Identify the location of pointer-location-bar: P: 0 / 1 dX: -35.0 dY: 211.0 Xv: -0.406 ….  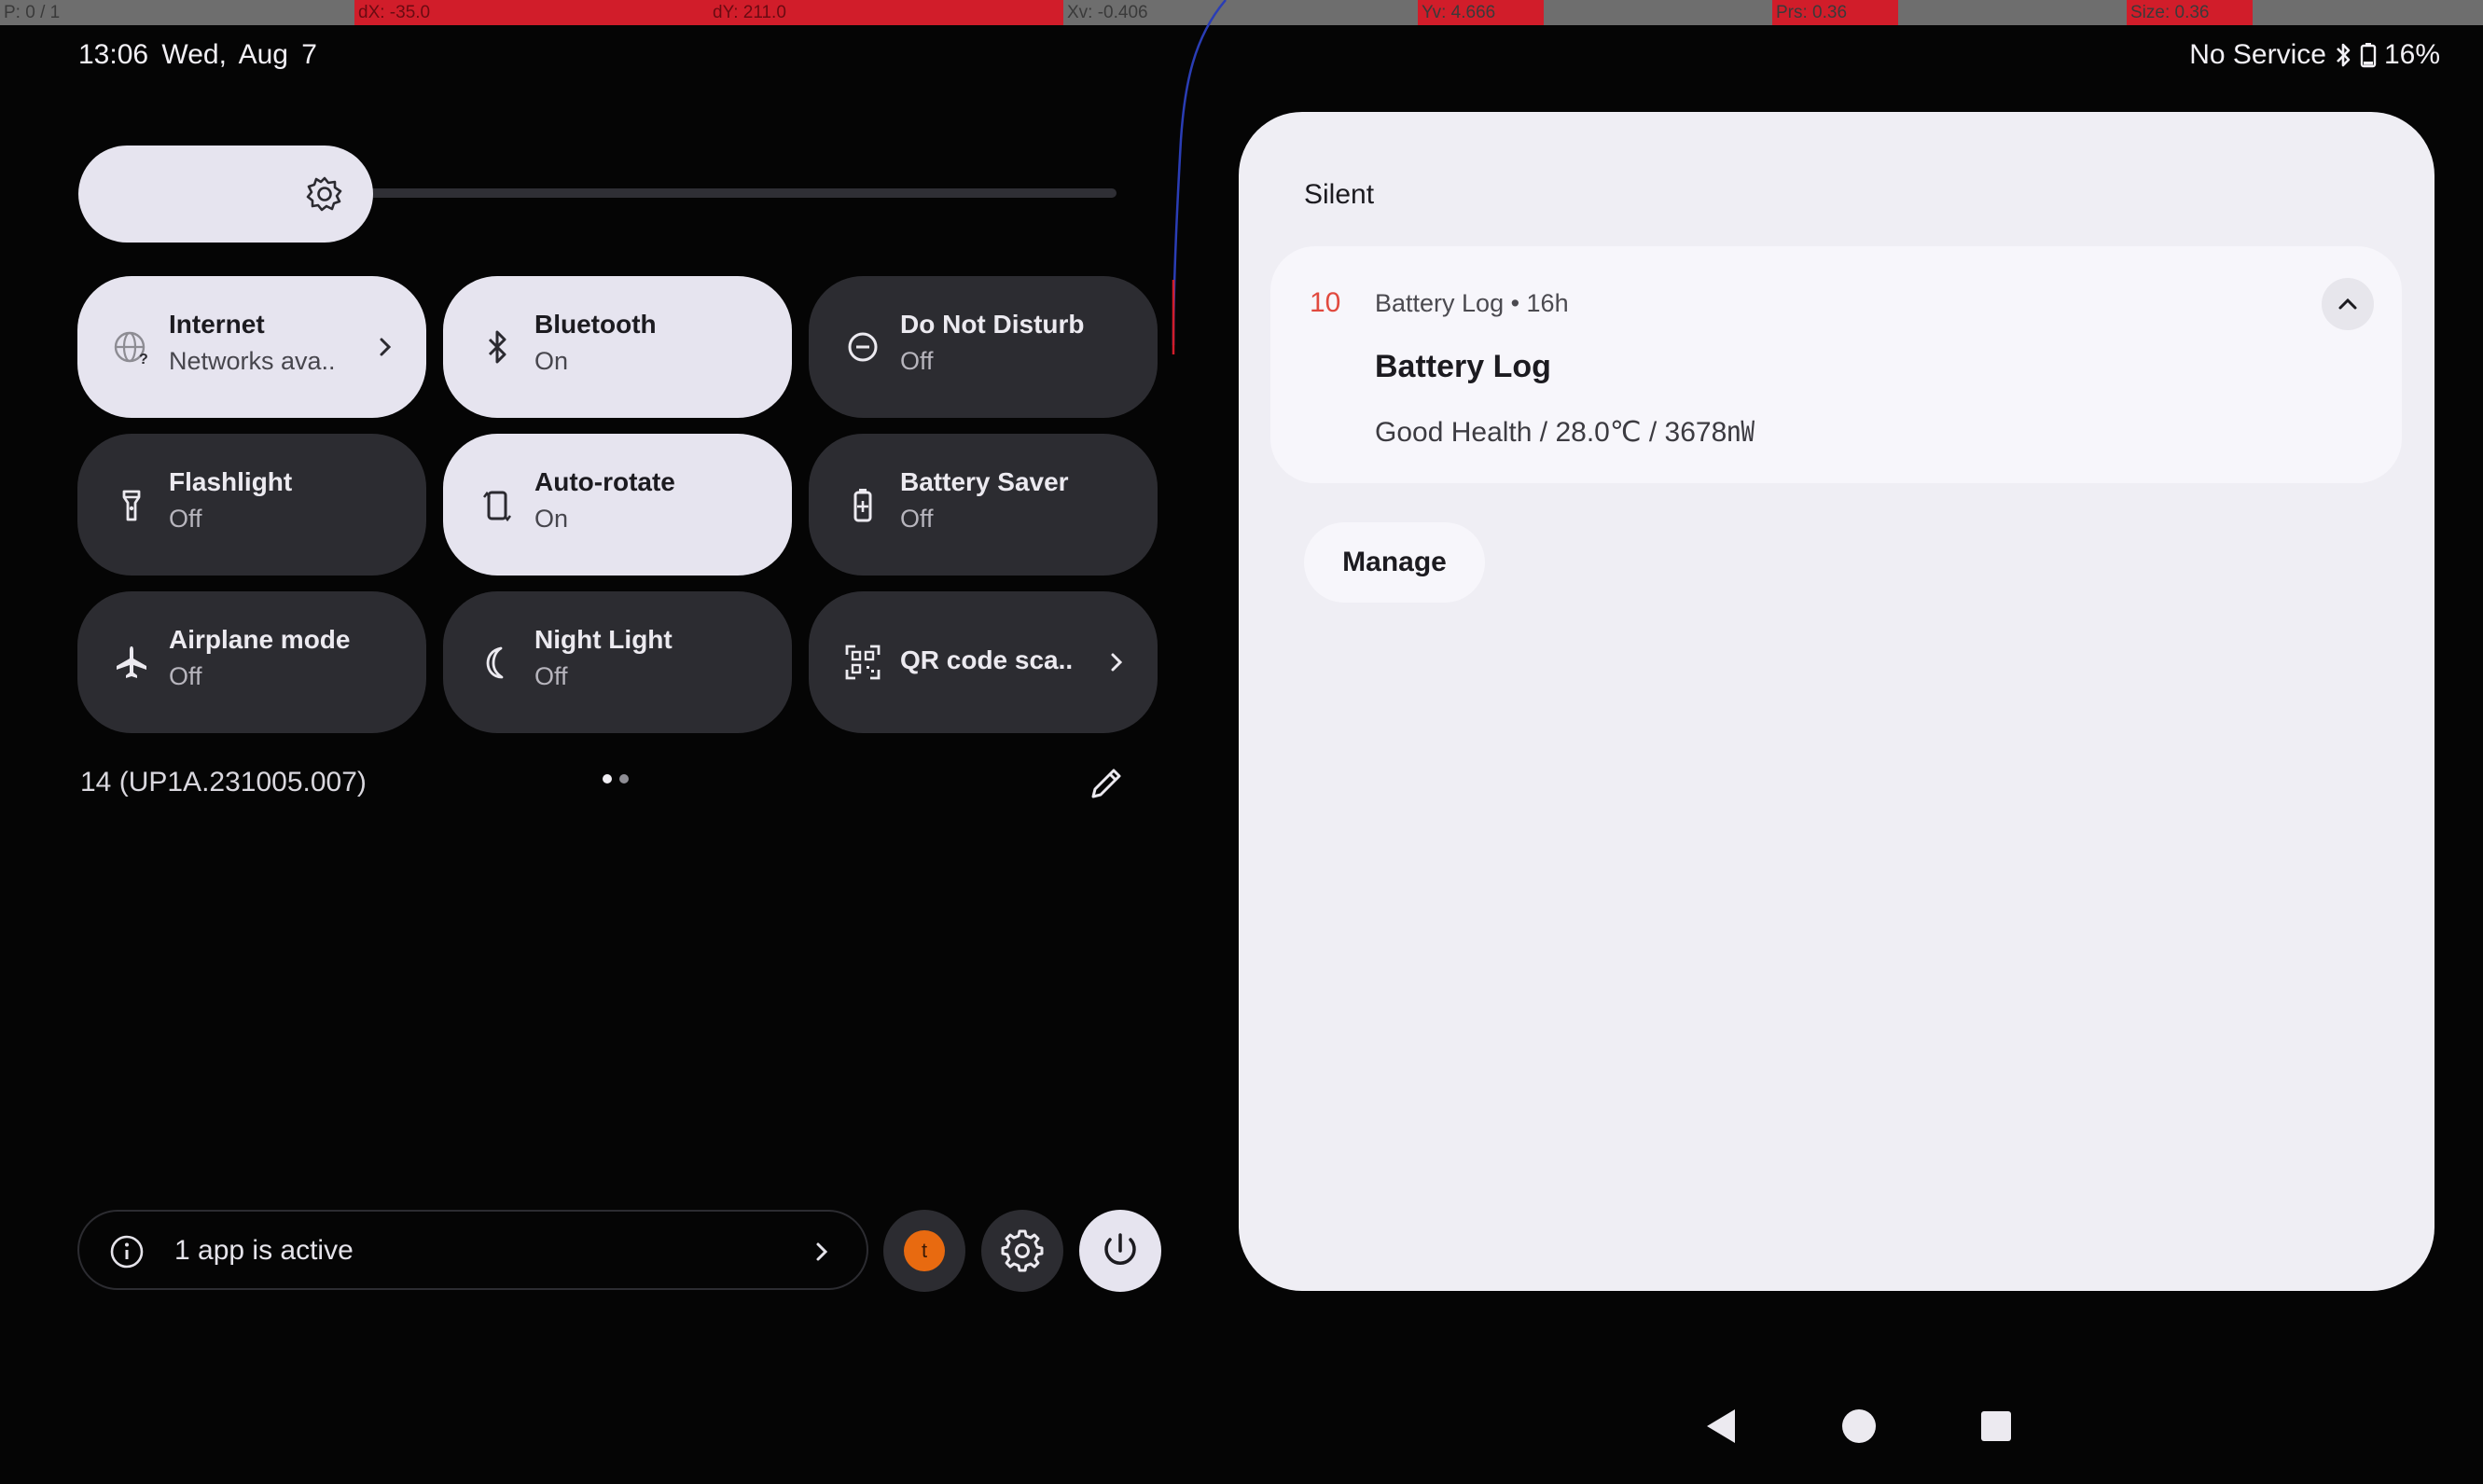
(1241, 12).